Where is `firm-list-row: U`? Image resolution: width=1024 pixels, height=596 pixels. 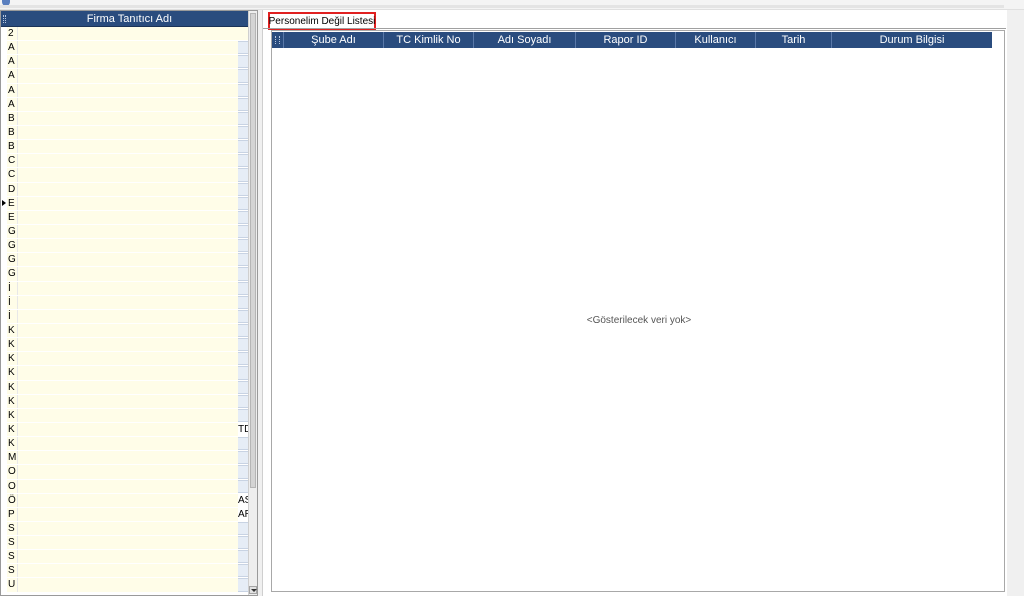 firm-list-row: U is located at coordinates (124, 585).